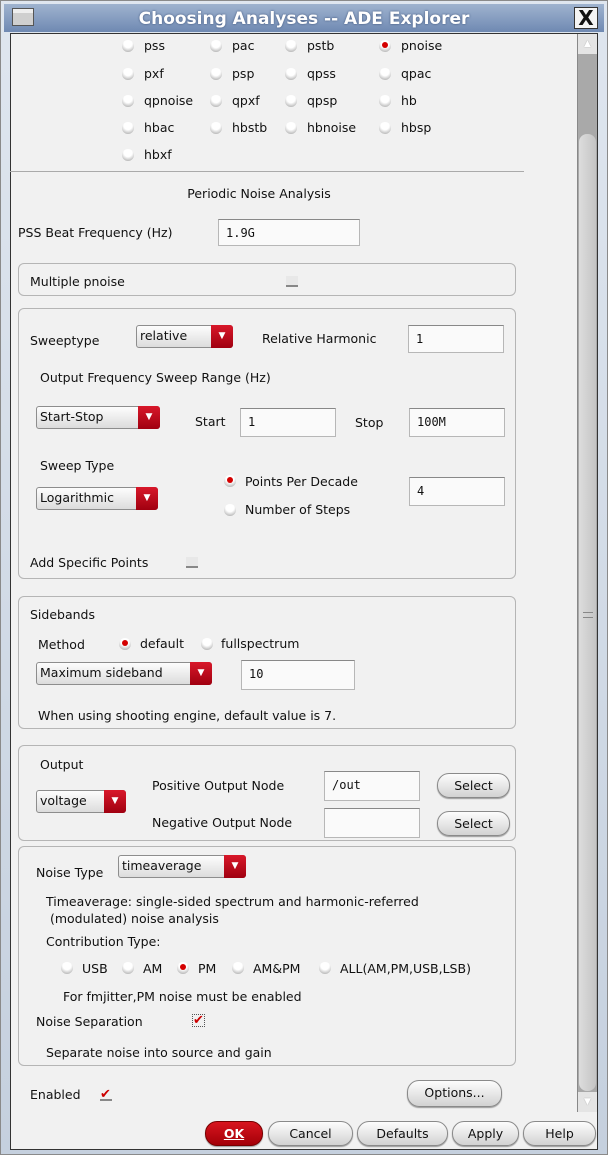  I want to click on analysis-radio-hb, so click(385, 101).